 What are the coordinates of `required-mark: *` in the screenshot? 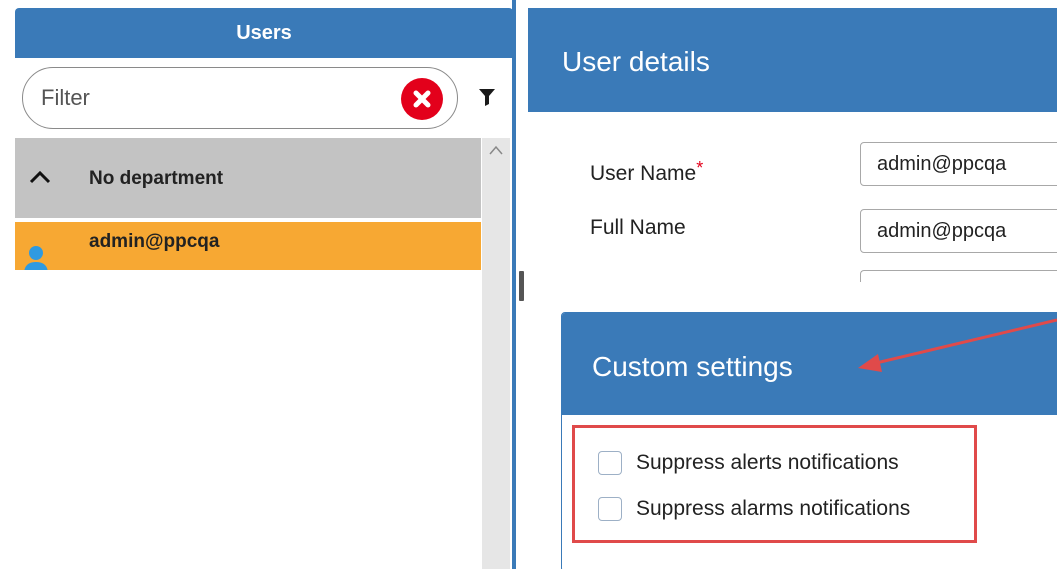 It's located at (700, 168).